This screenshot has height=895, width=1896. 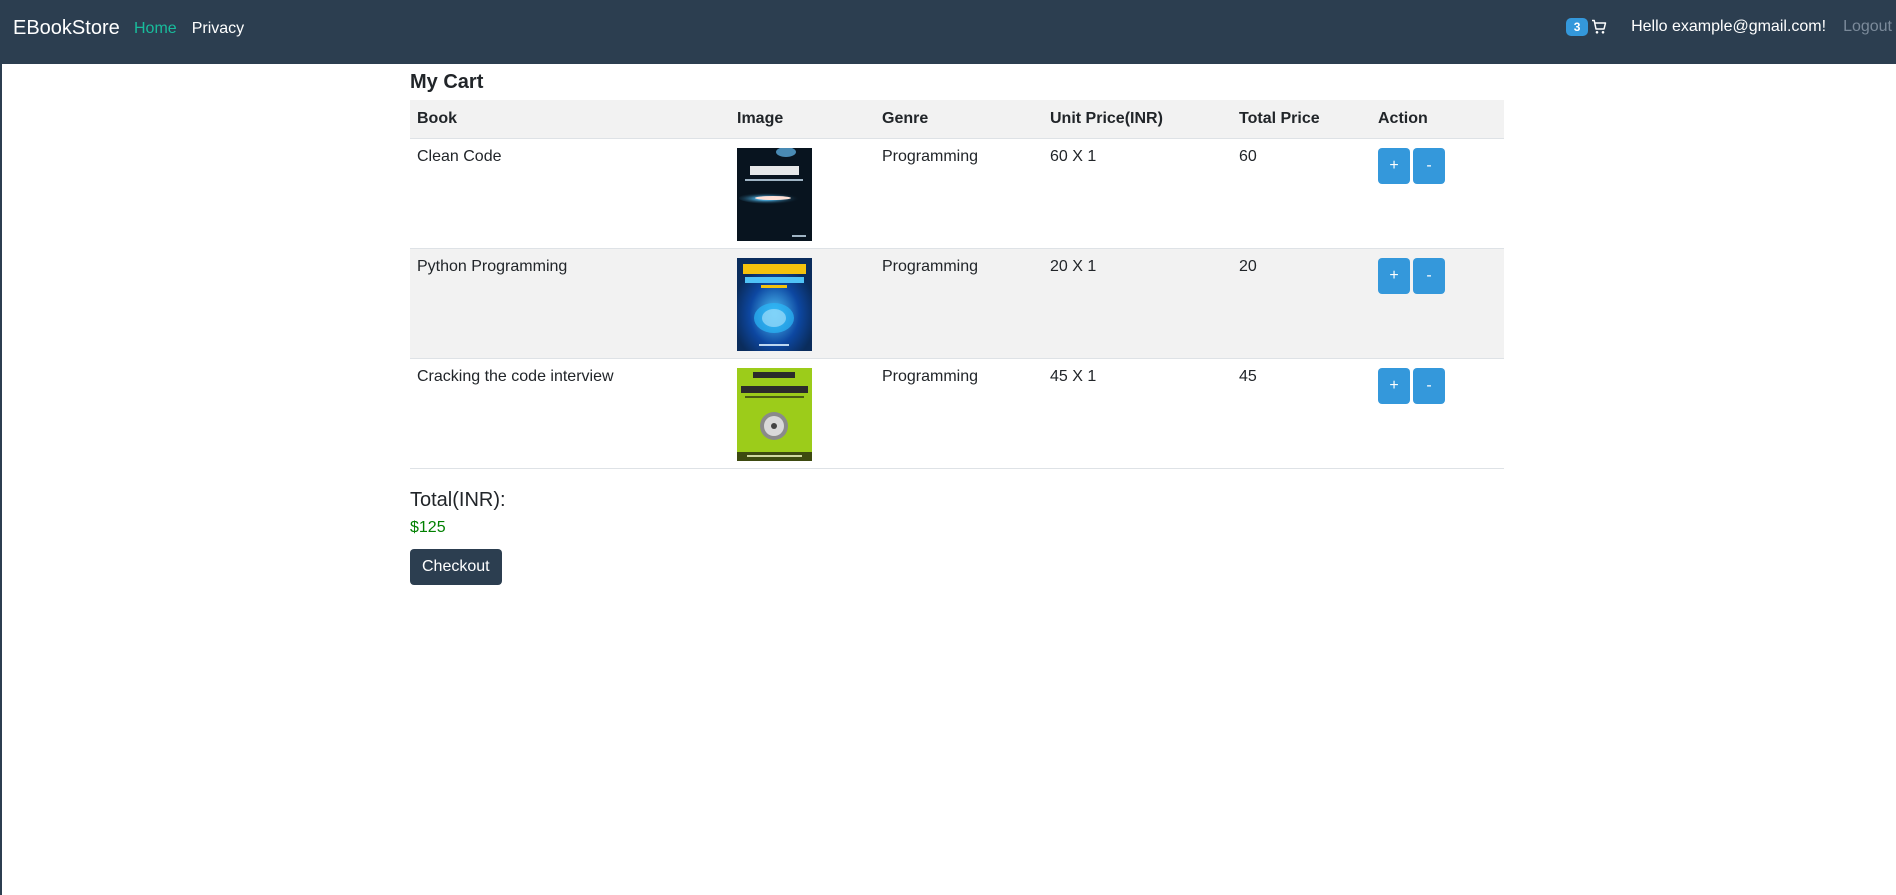 What do you see at coordinates (218, 29) in the screenshot?
I see `nav-privacy-link: Privacy` at bounding box center [218, 29].